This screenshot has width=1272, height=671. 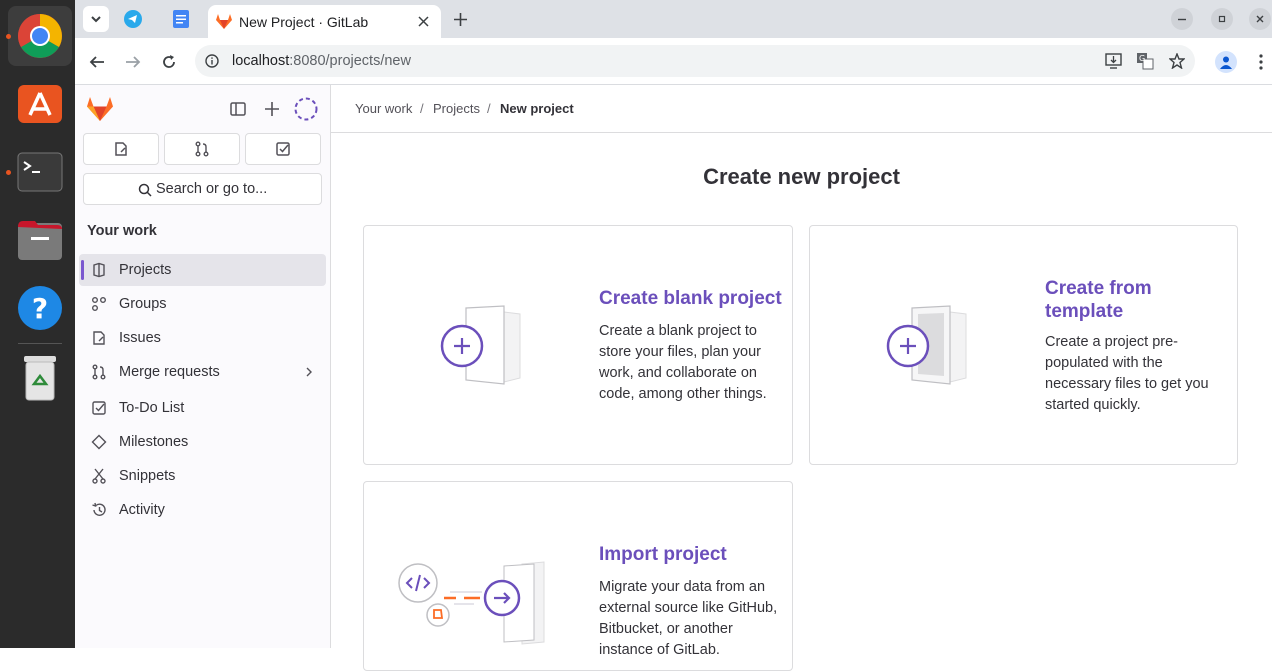 I want to click on pinned-tab-docs, so click(x=181, y=19).